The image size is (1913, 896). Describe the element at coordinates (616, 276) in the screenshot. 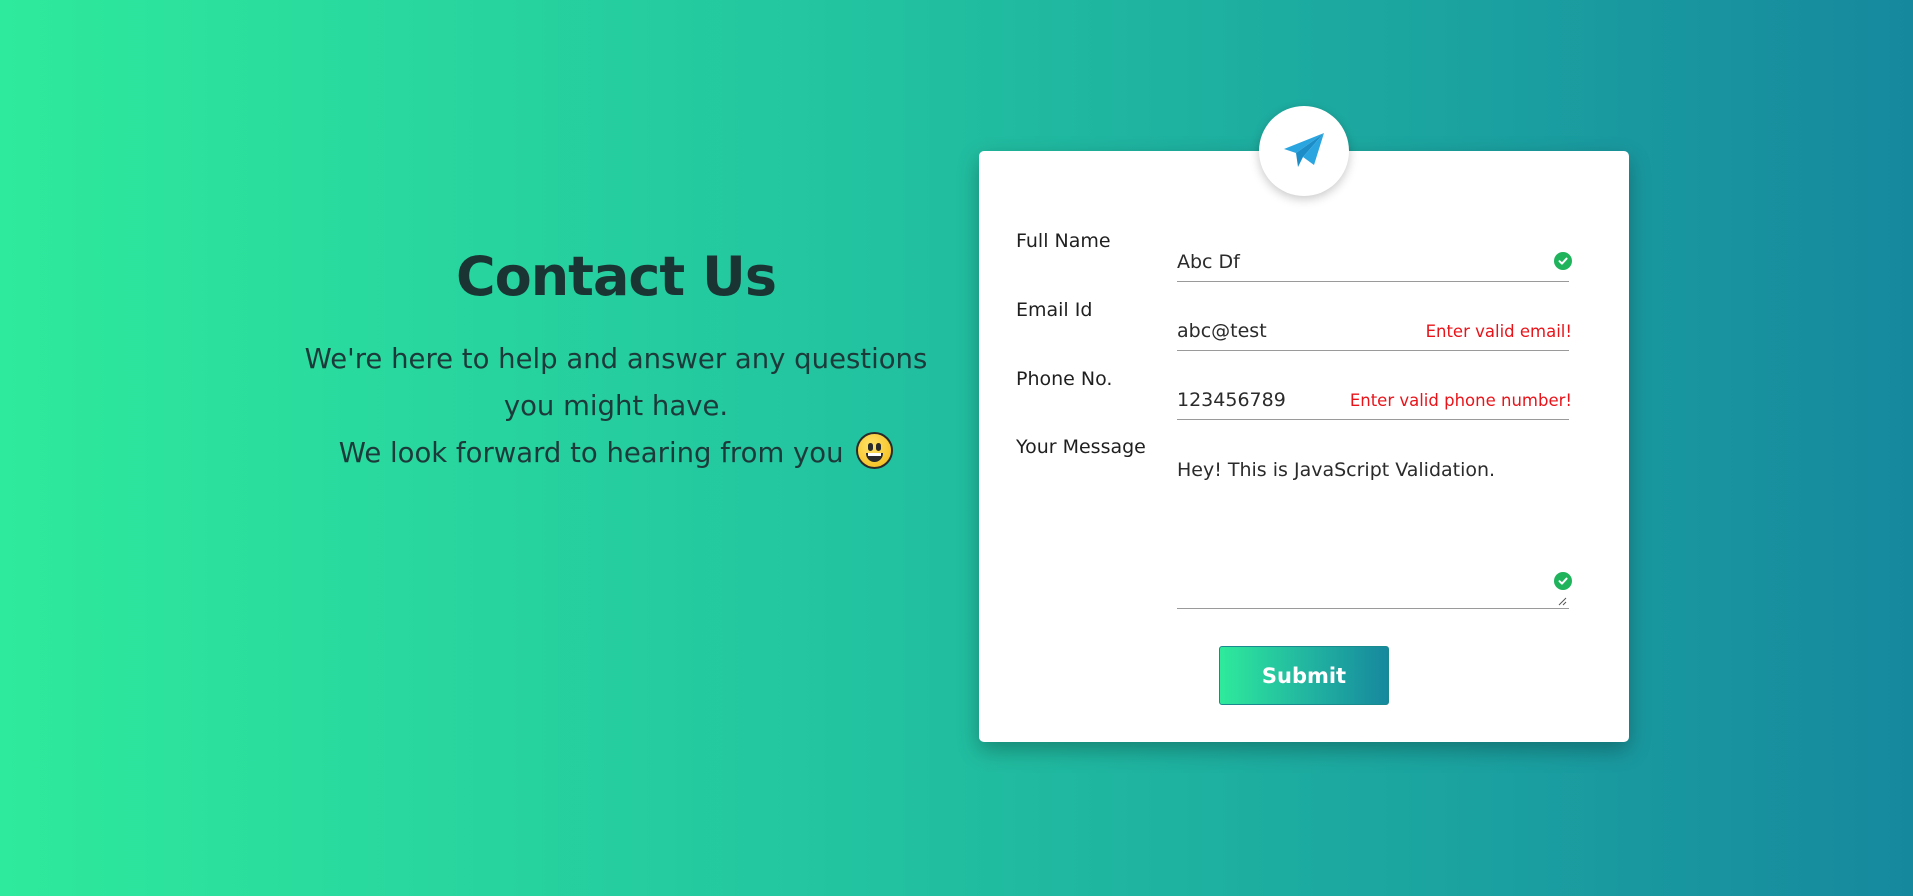

I see `page-title: Contact Us` at that location.